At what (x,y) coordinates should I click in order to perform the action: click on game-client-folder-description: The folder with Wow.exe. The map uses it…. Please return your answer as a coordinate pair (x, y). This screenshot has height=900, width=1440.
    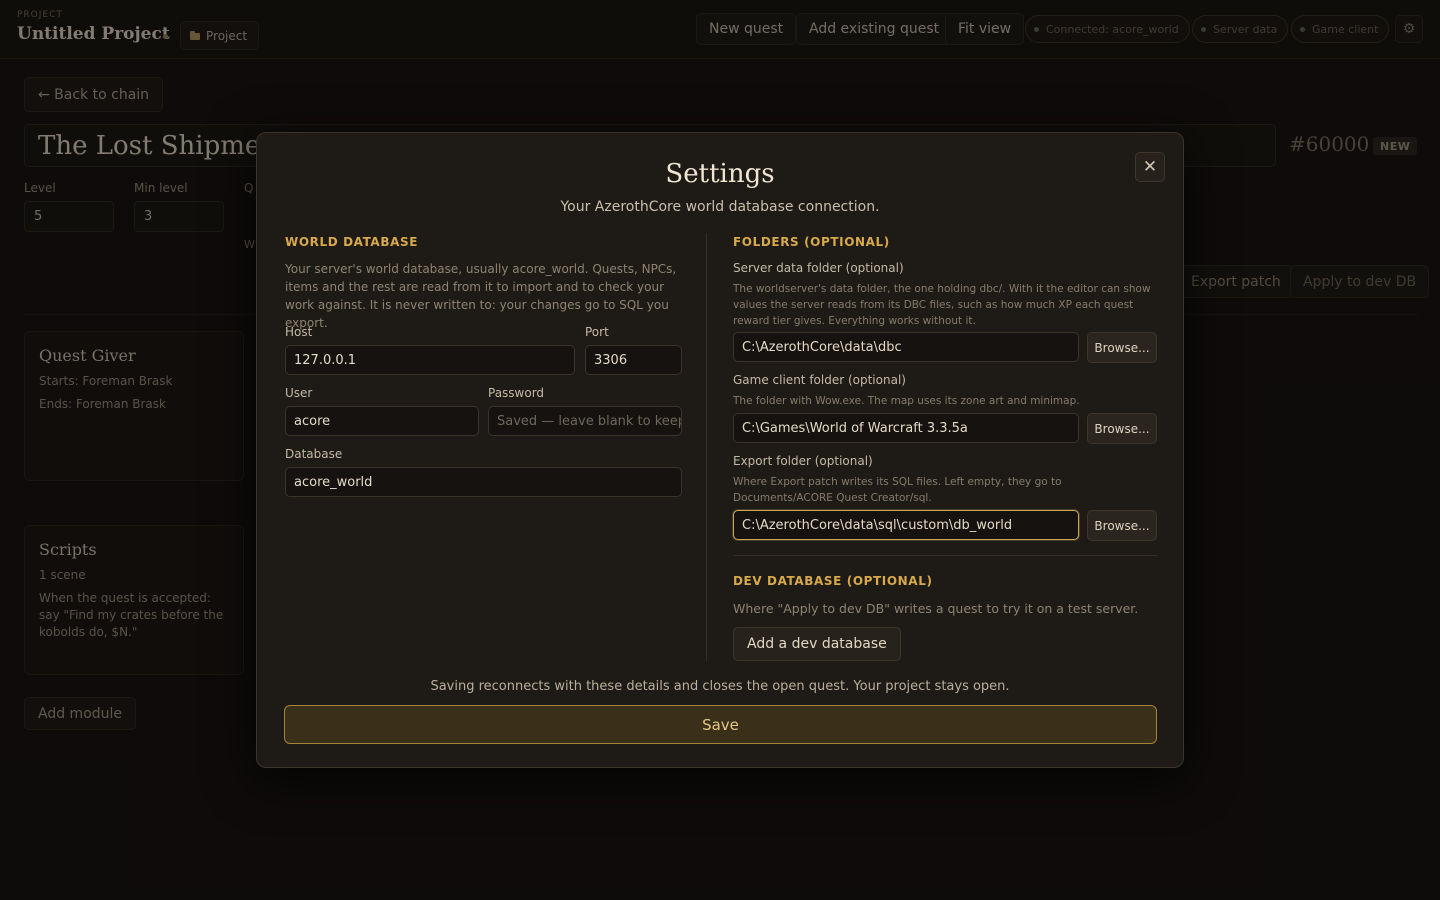
    Looking at the image, I should click on (906, 401).